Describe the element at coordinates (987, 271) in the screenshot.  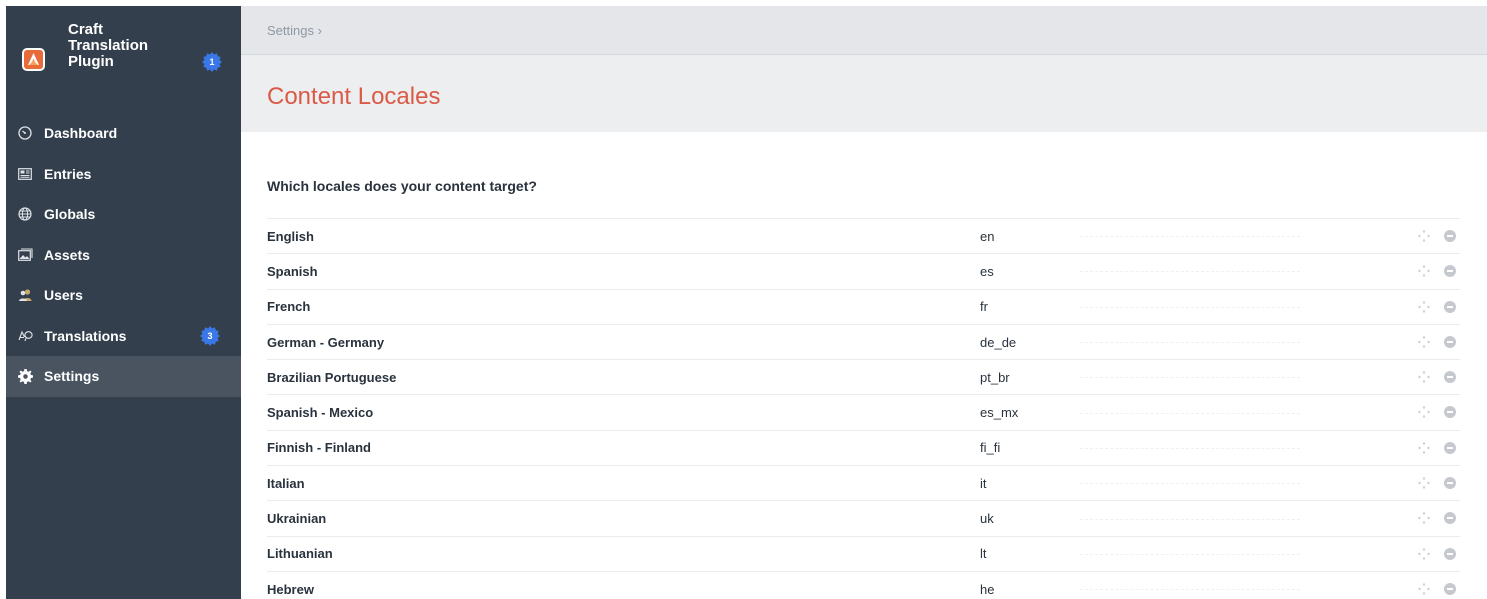
I see `locale-code: es` at that location.